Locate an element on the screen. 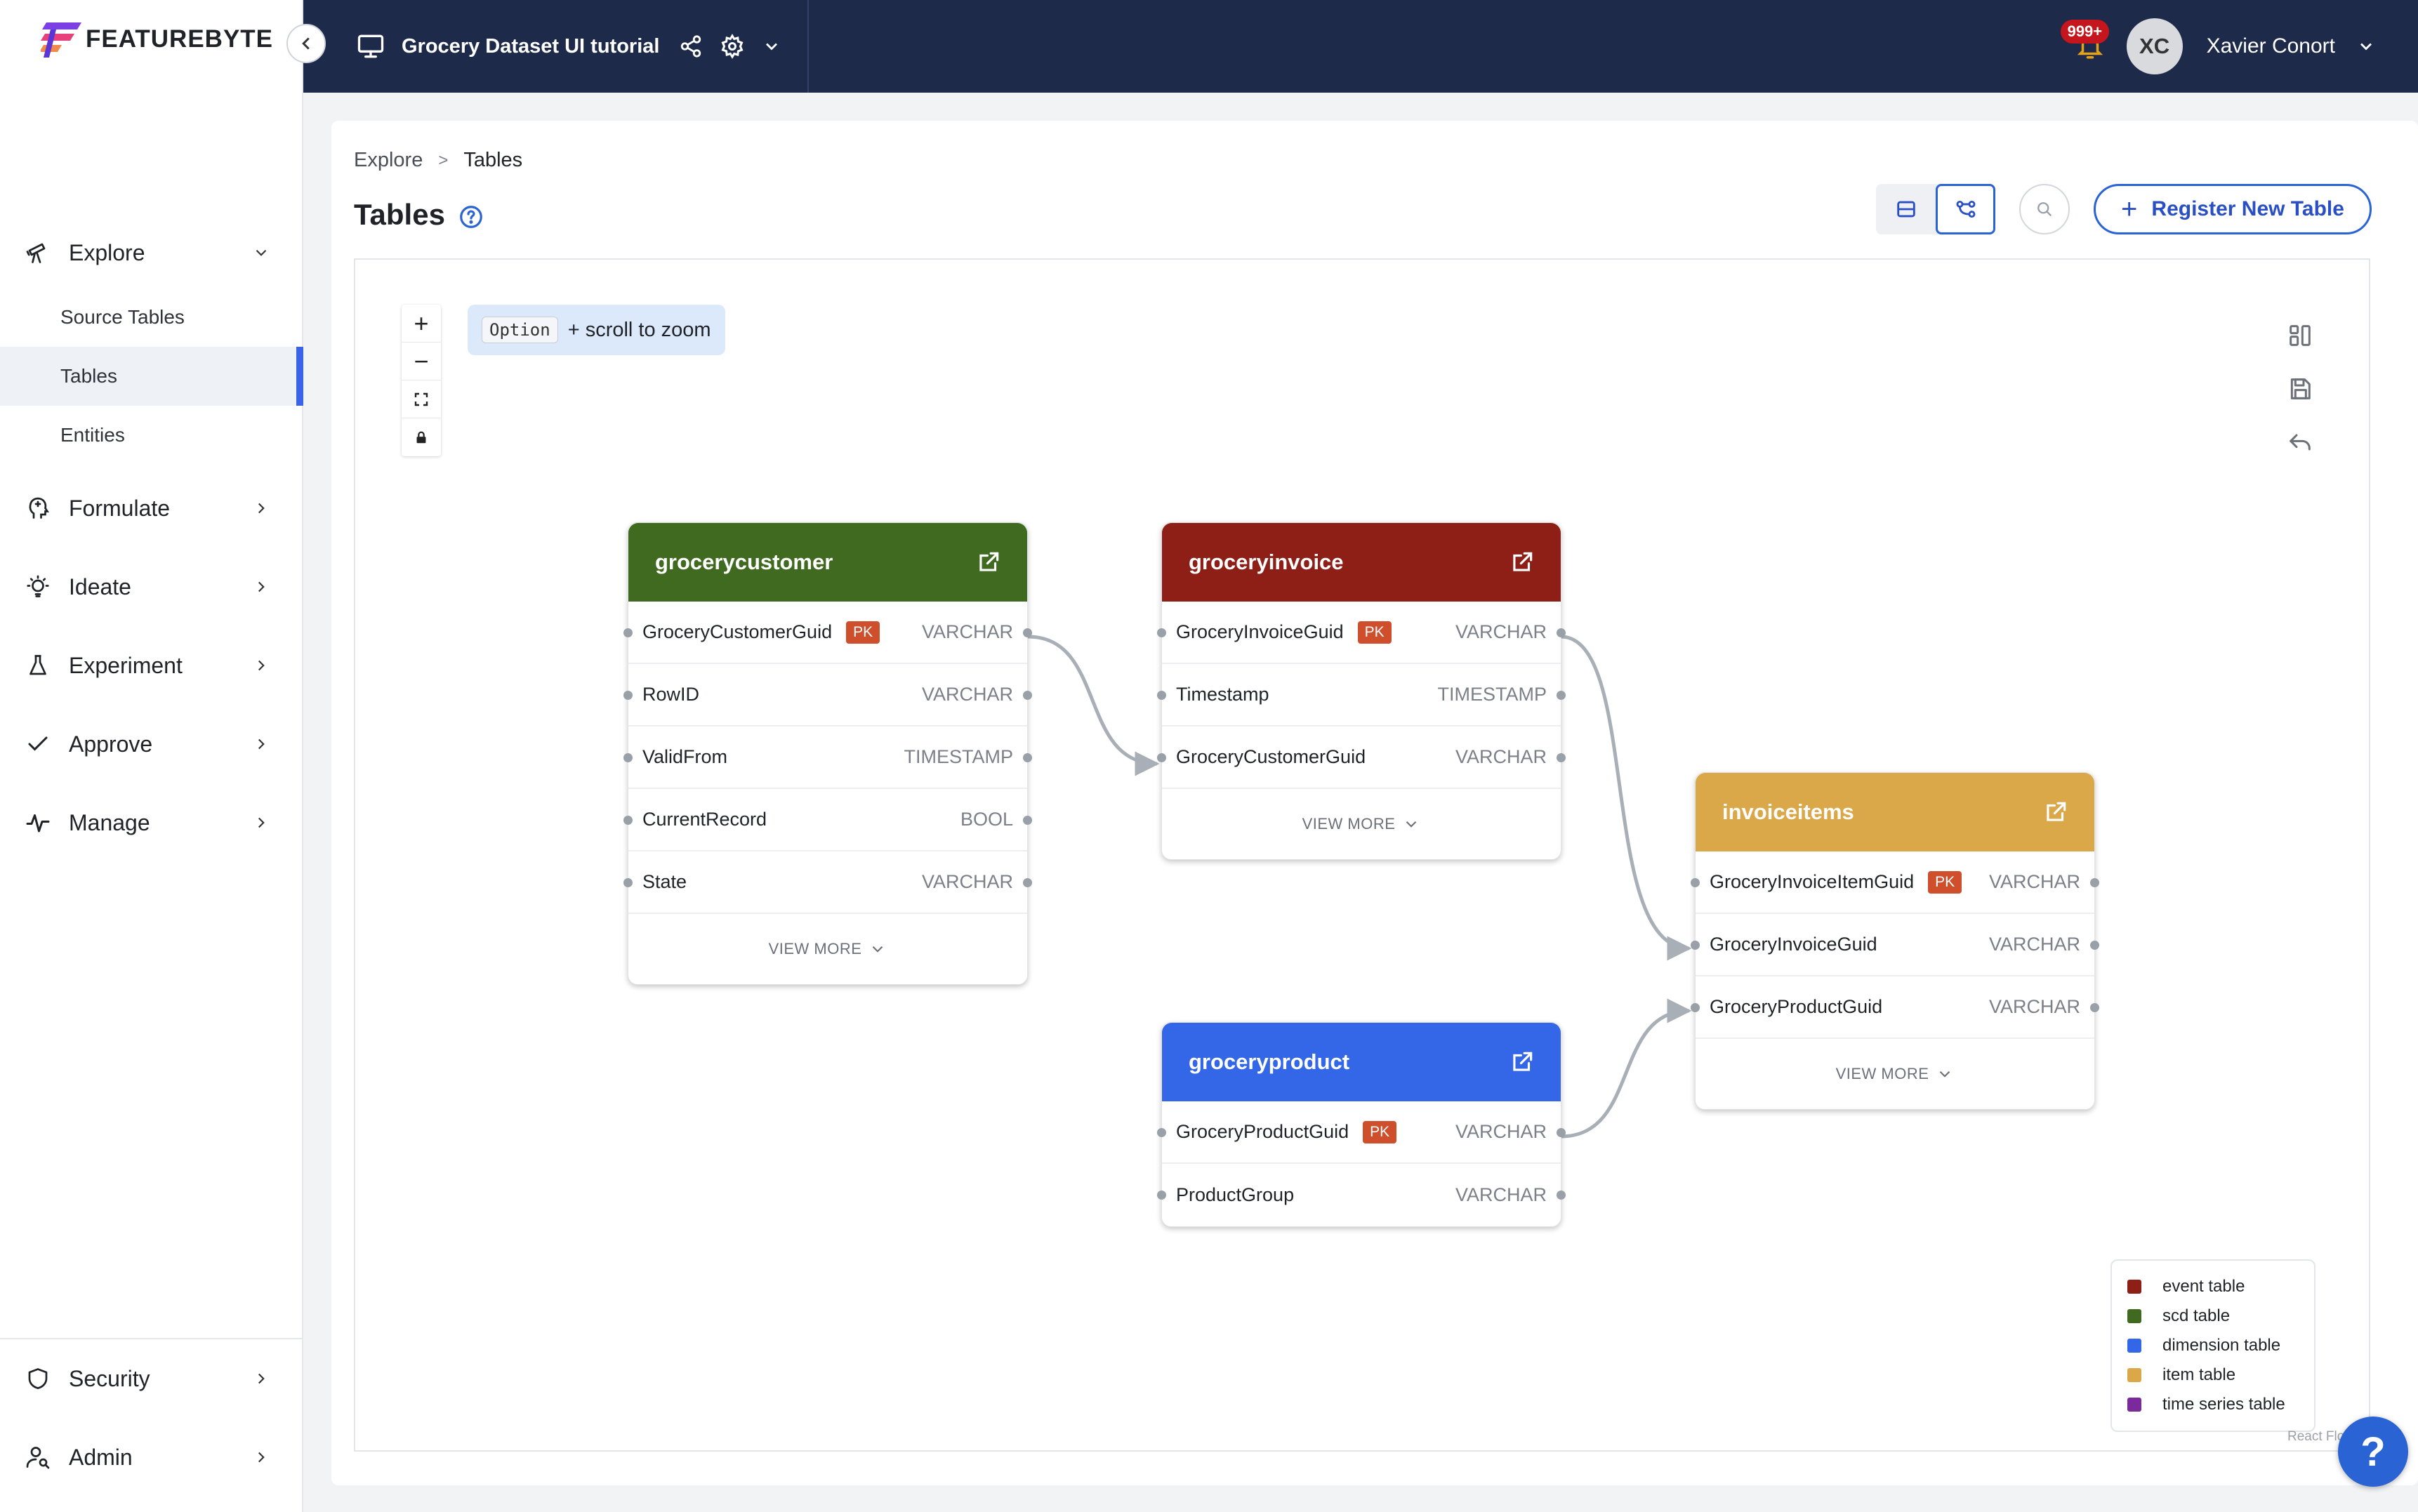 The image size is (2418, 1512). legend-label: event table is located at coordinates (2203, 1286).